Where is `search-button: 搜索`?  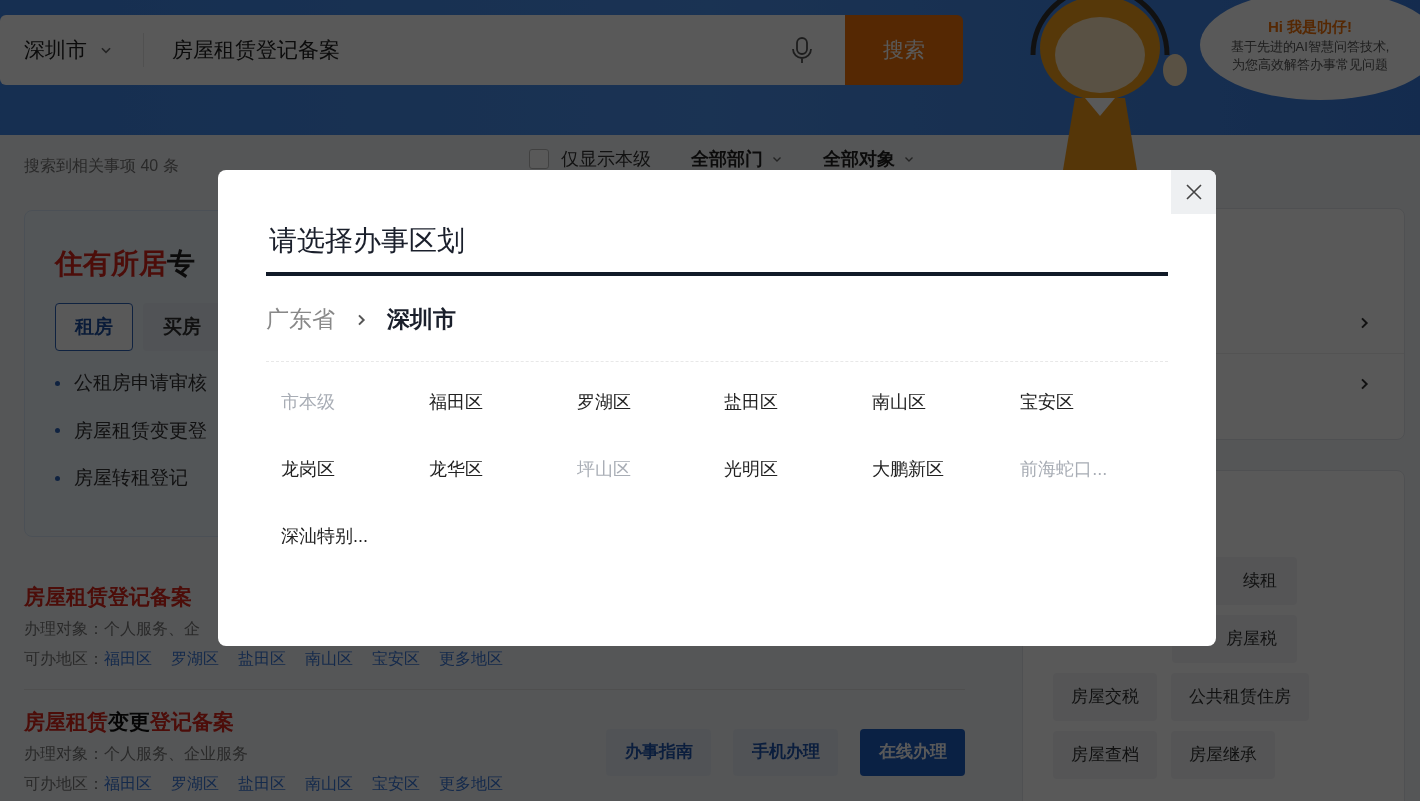 search-button: 搜索 is located at coordinates (904, 50).